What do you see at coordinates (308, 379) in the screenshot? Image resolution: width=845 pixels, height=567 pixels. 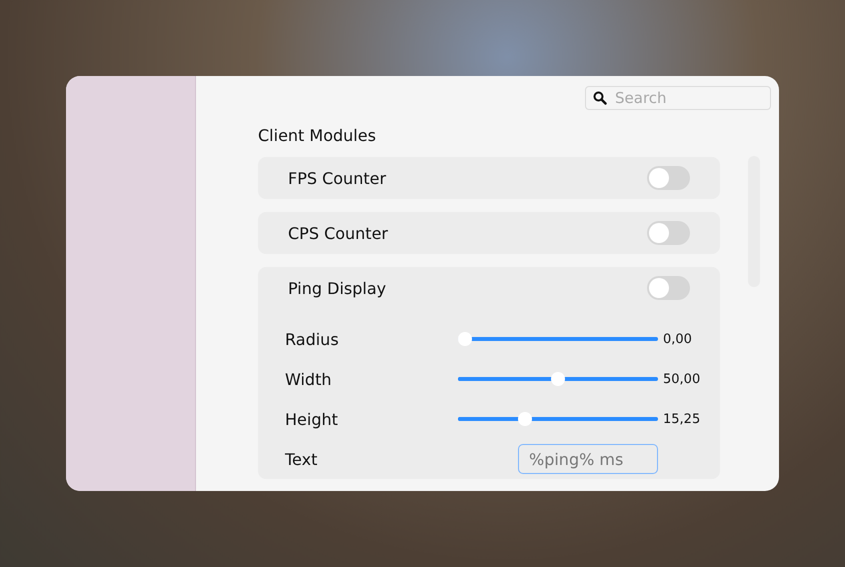 I see `setting-label: Width` at bounding box center [308, 379].